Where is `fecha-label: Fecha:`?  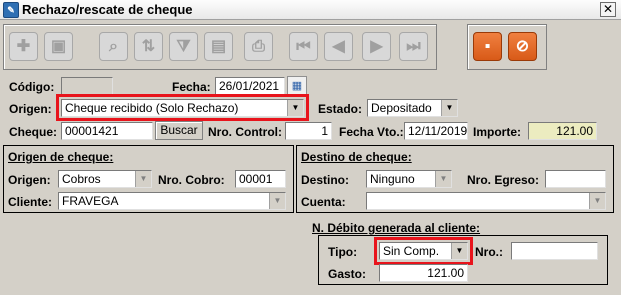 fecha-label: Fecha: is located at coordinates (191, 87).